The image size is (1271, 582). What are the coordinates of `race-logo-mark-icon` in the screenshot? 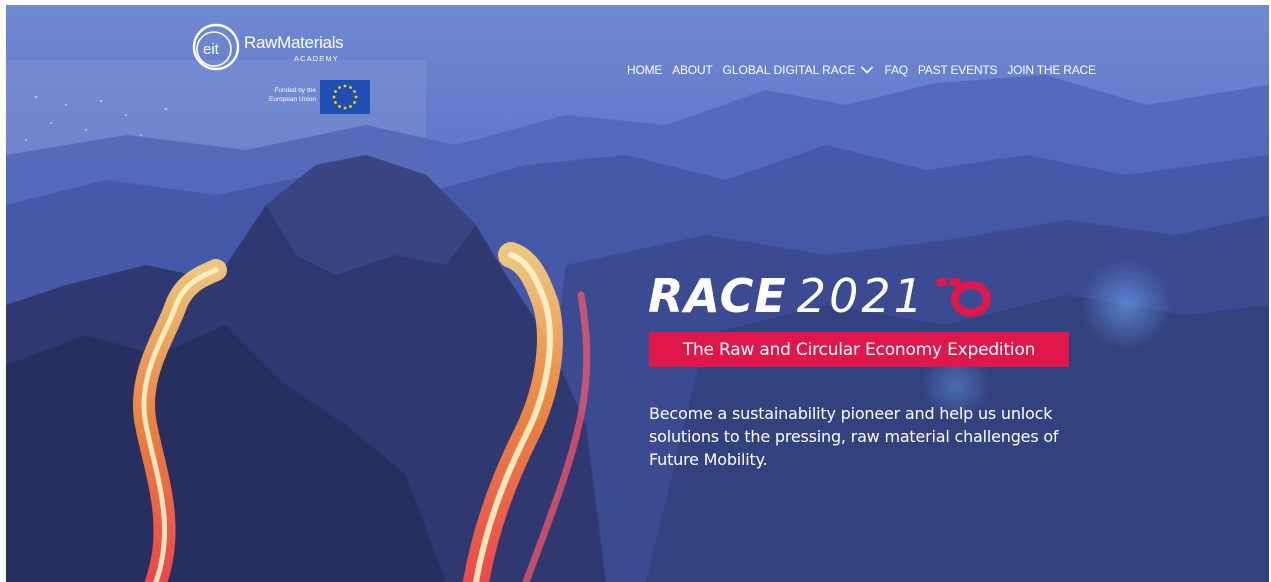 It's located at (963, 297).